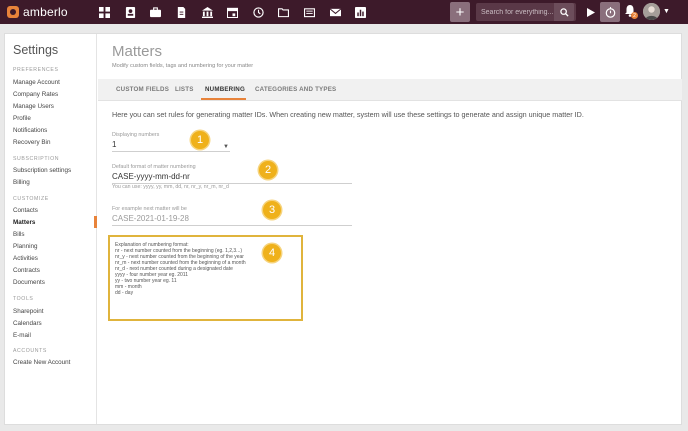 Image resolution: width=688 pixels, height=431 pixels. Describe the element at coordinates (36, 159) in the screenshot. I see `sidebar-section-subscription: SUBSCRIPTION` at that location.